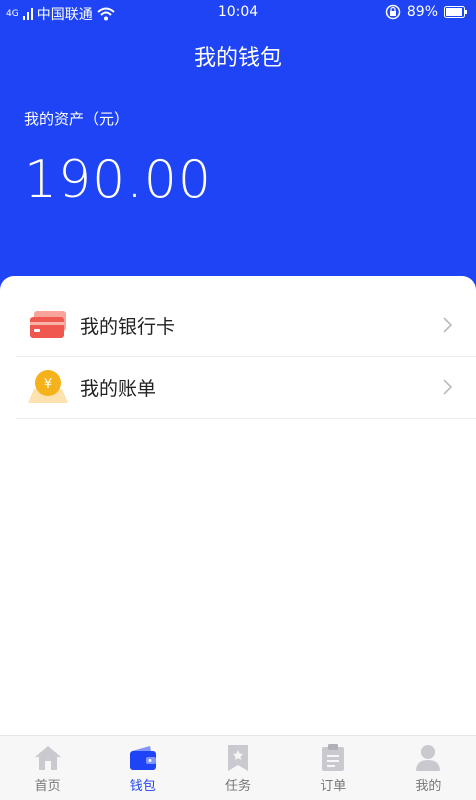  I want to click on tab-label: 我的, so click(428, 786).